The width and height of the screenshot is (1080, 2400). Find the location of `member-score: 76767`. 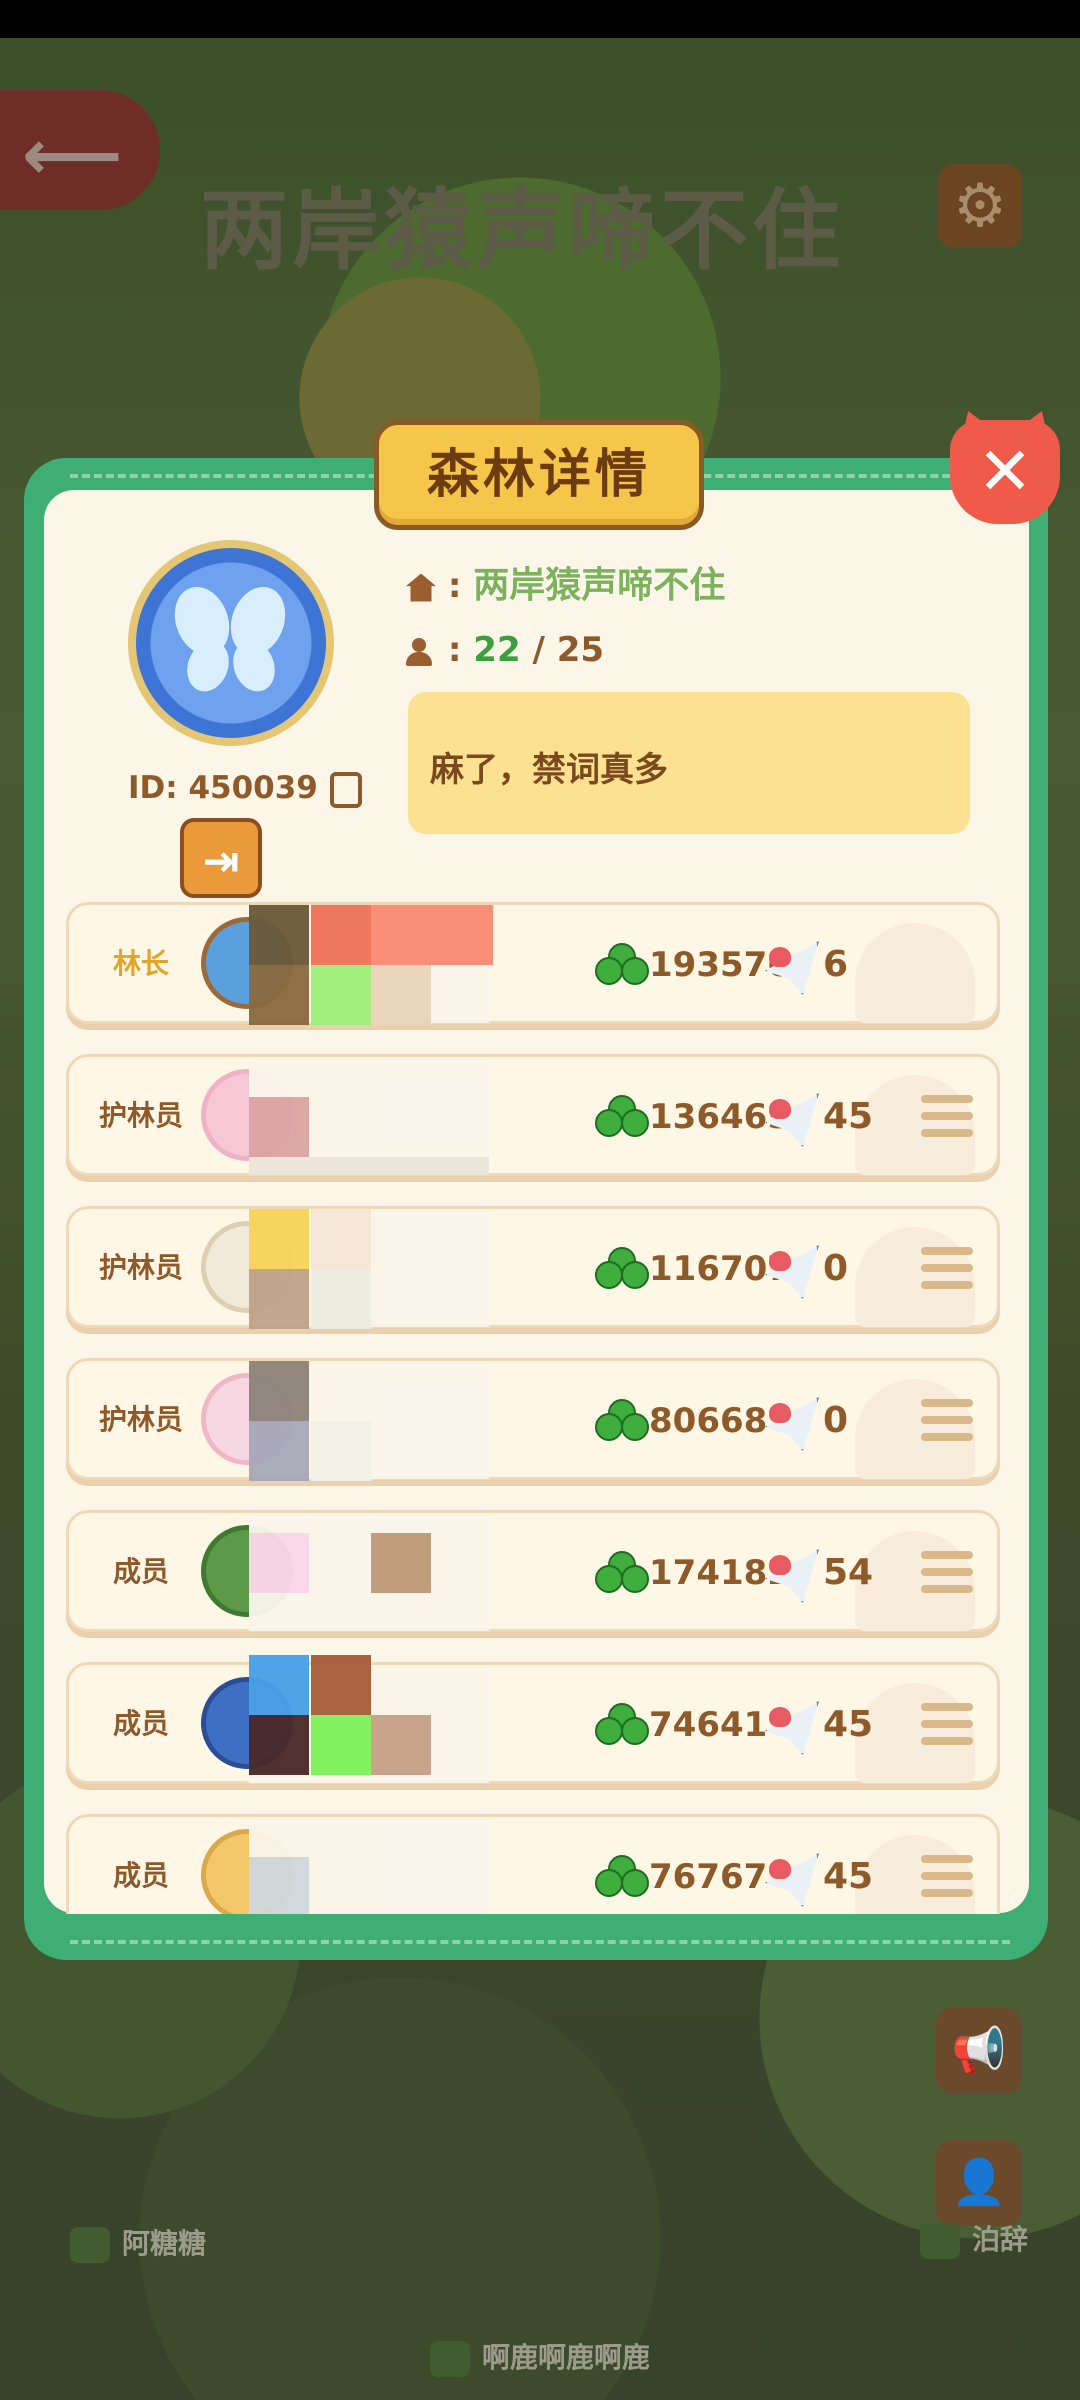

member-score: 76767 is located at coordinates (708, 1877).